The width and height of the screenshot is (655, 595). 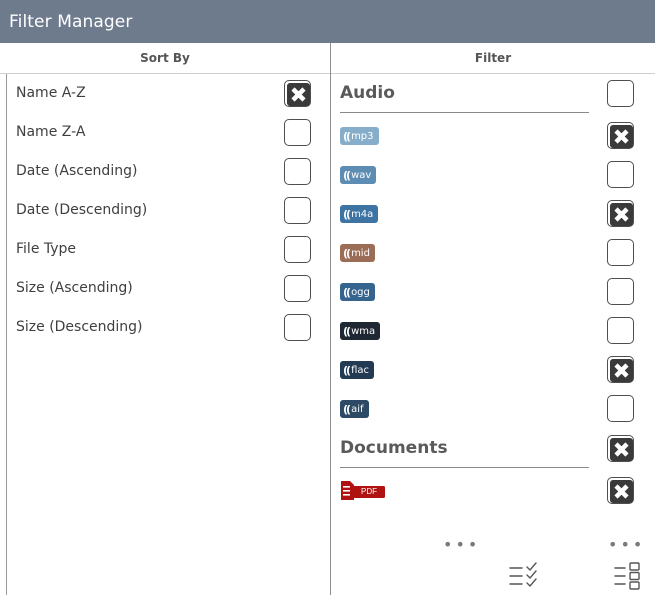 I want to click on filter-item-row: PDF, so click(x=493, y=491).